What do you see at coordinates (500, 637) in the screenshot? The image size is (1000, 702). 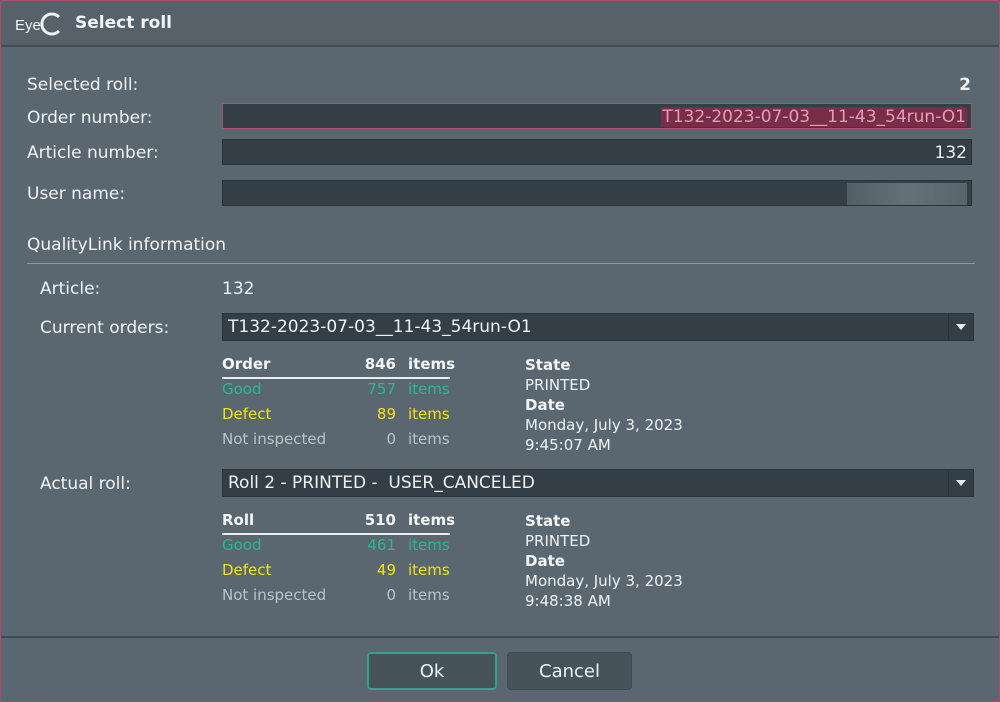 I see `footer-divider` at bounding box center [500, 637].